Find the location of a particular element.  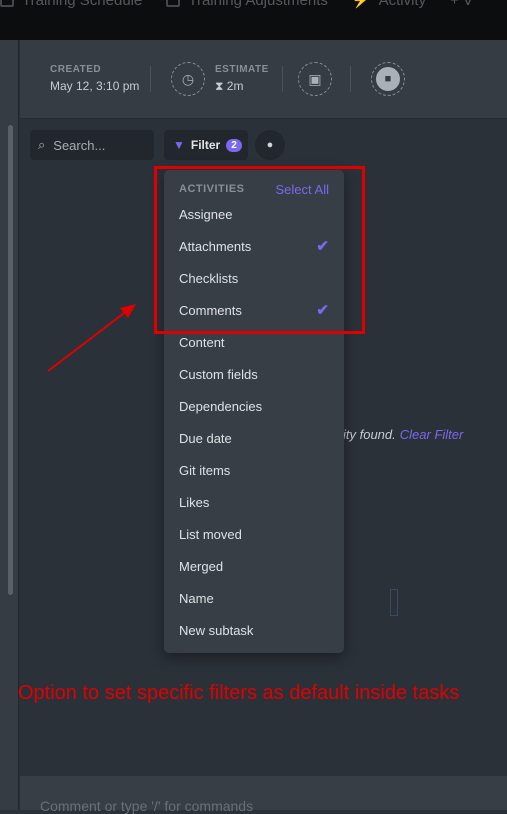

option-label: Due date is located at coordinates (205, 438).